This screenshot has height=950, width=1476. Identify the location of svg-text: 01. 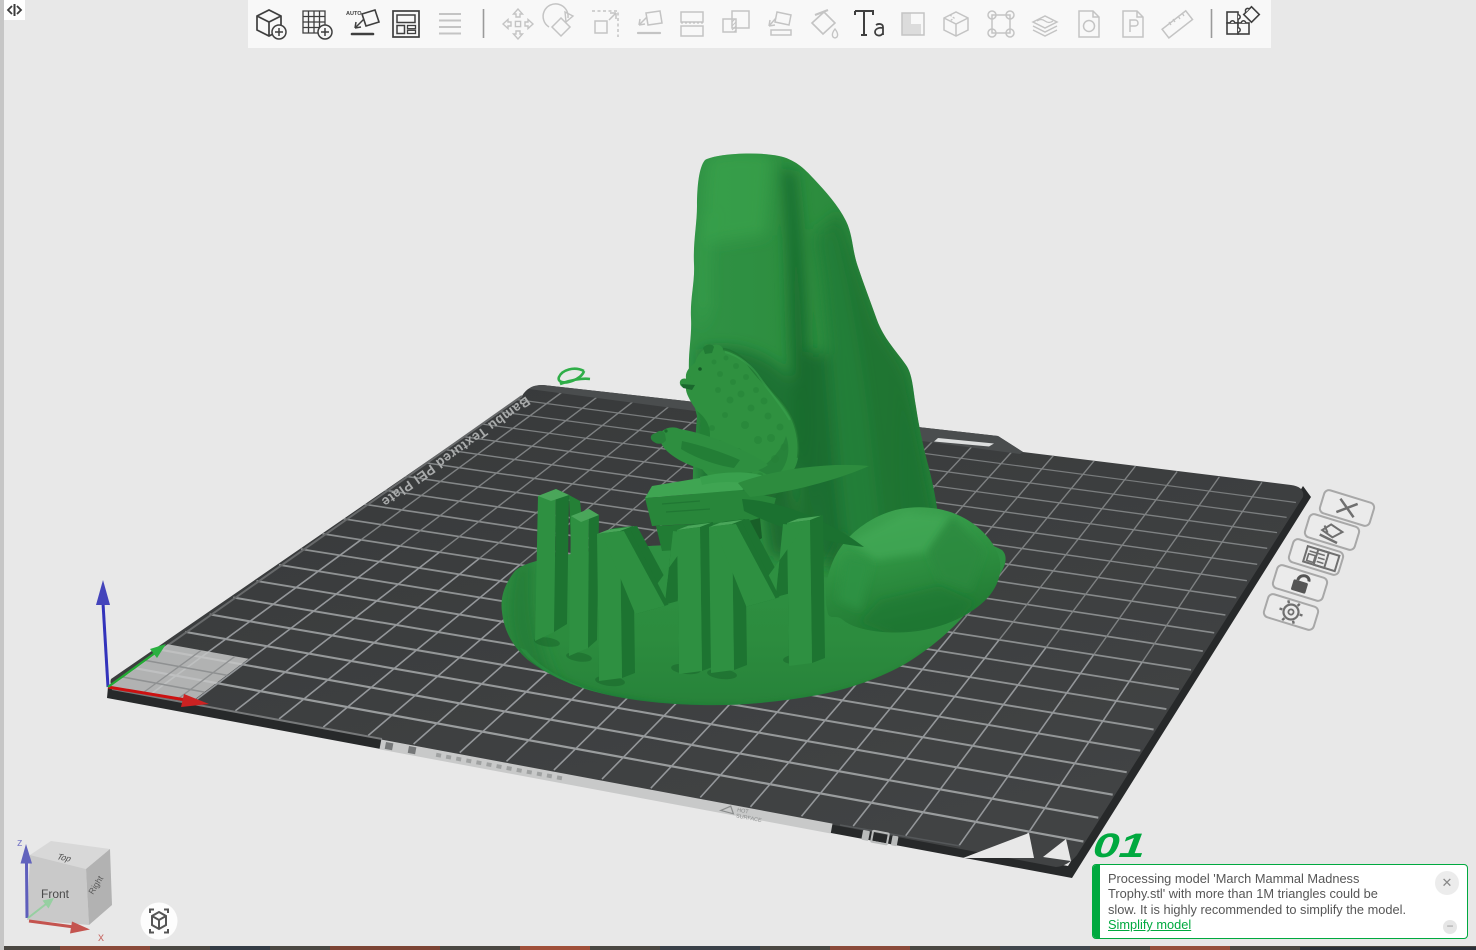
(1119, 846).